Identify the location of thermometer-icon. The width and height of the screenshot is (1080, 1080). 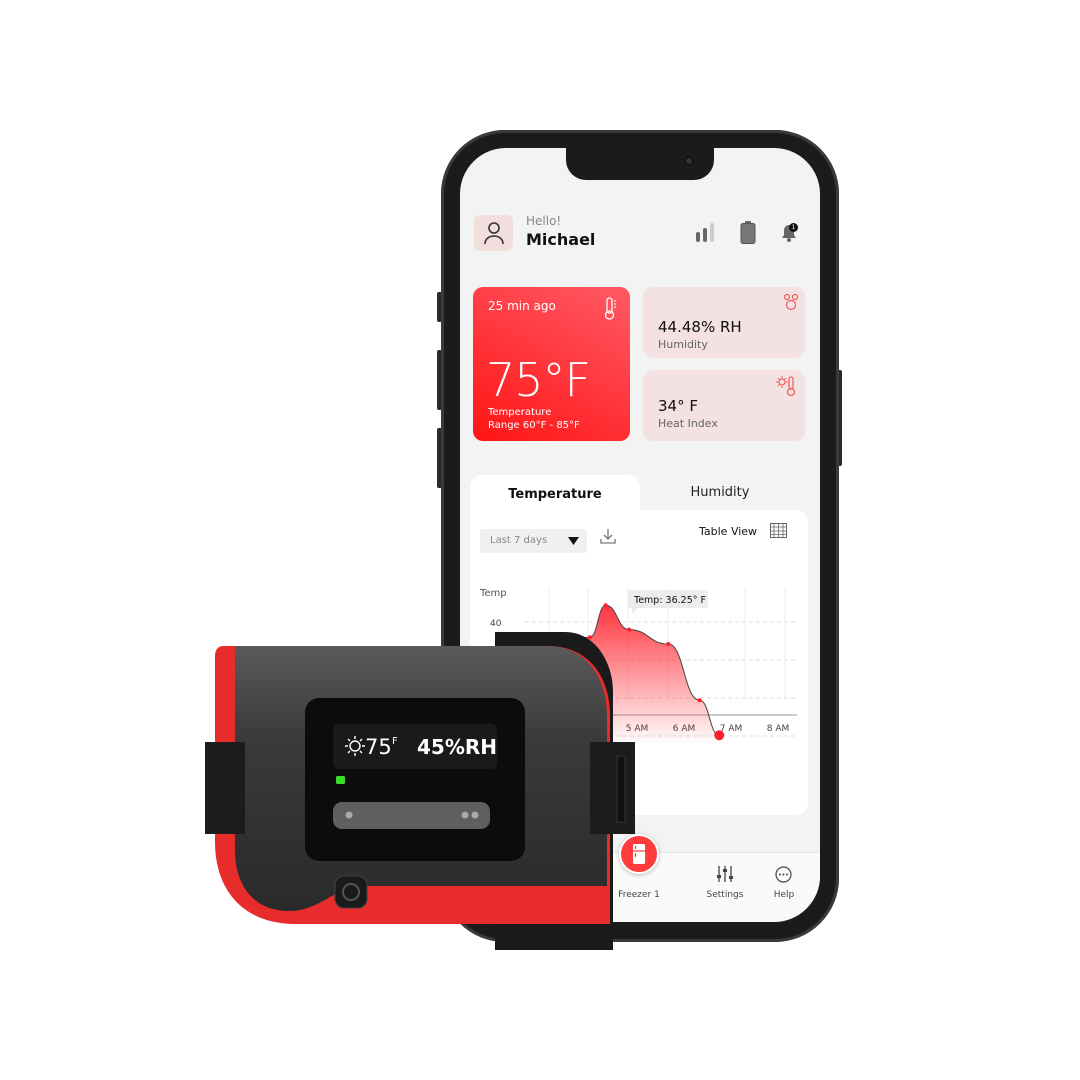
(610, 308).